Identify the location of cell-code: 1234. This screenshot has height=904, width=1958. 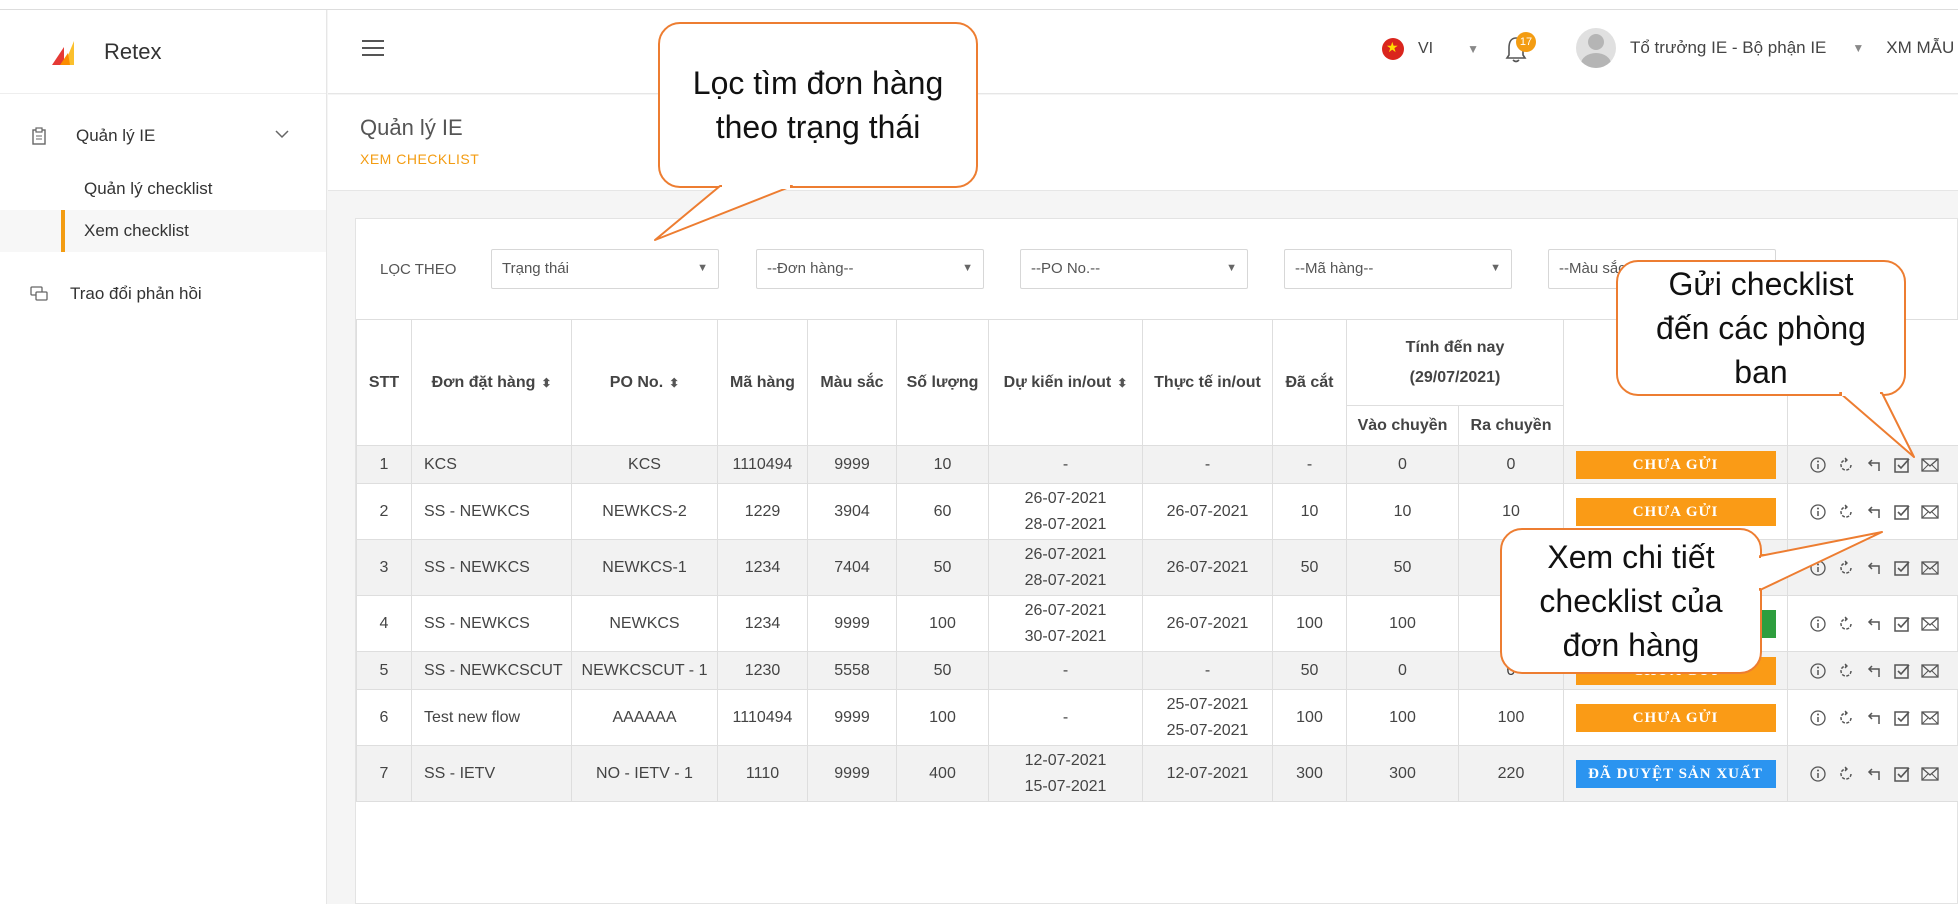
(762, 567).